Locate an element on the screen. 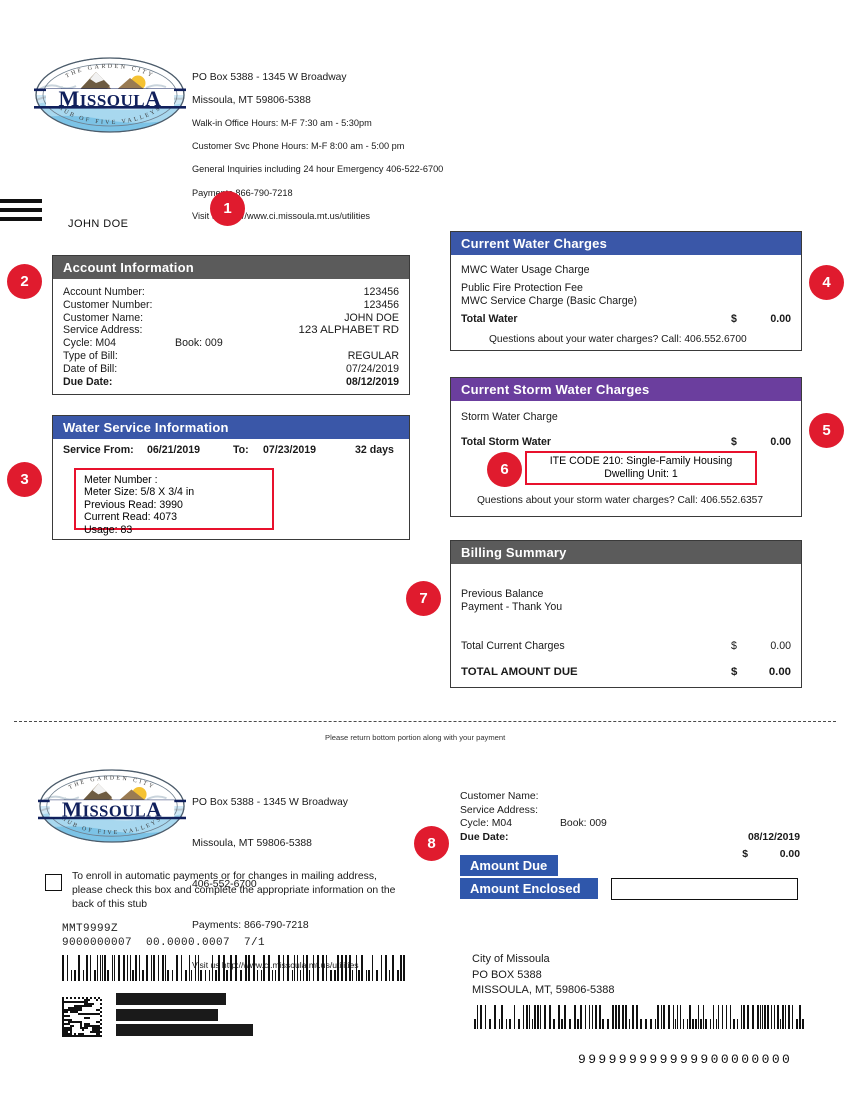  total-current-charges-label: Total Current Charges is located at coordinates (513, 645).